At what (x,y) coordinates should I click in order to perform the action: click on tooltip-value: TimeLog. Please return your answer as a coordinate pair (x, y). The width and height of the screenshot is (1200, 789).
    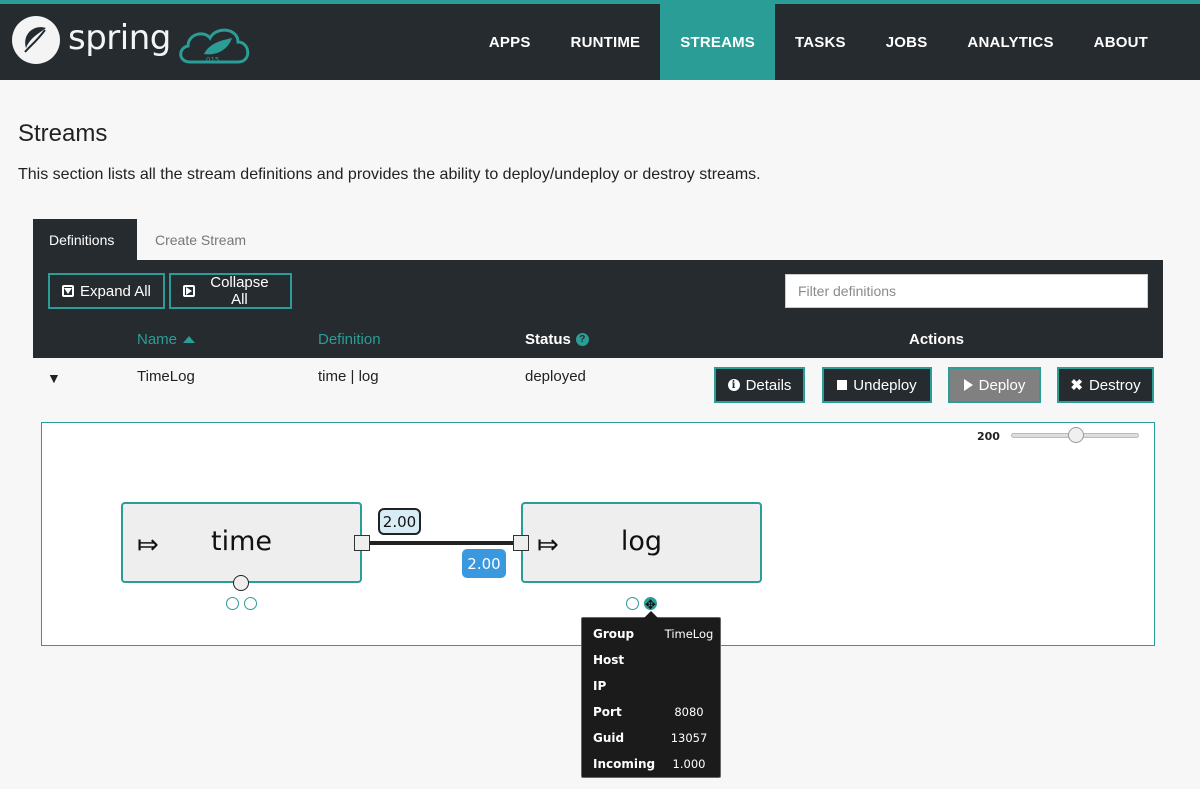
    Looking at the image, I should click on (689, 634).